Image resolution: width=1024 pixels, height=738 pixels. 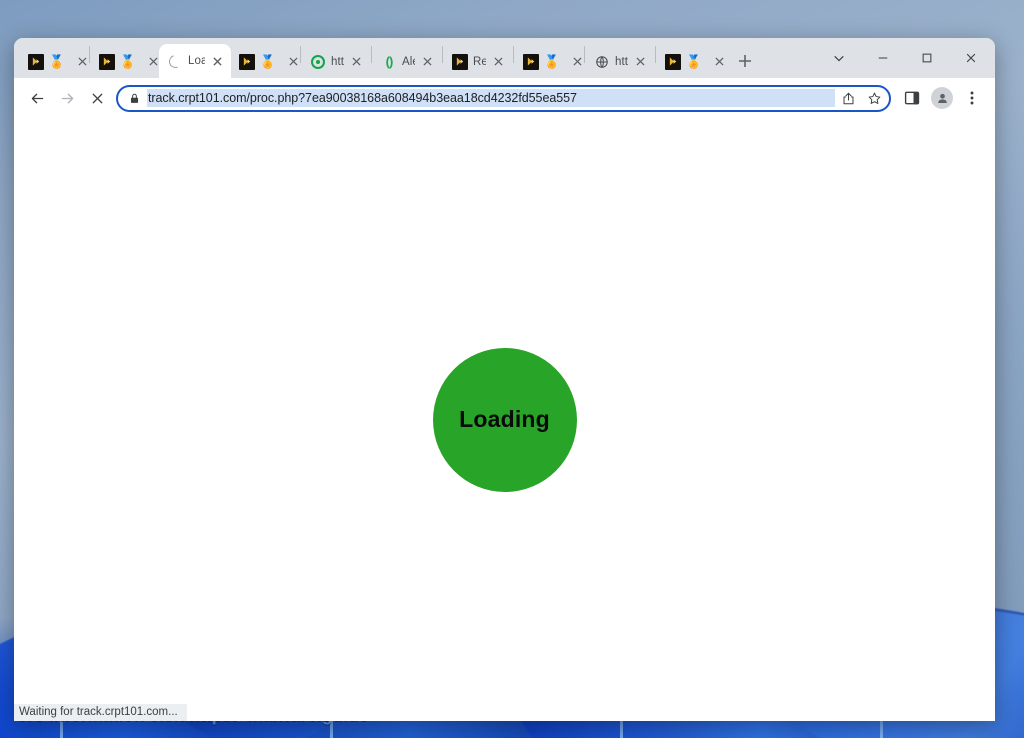 I want to click on forward-button, so click(x=67, y=98).